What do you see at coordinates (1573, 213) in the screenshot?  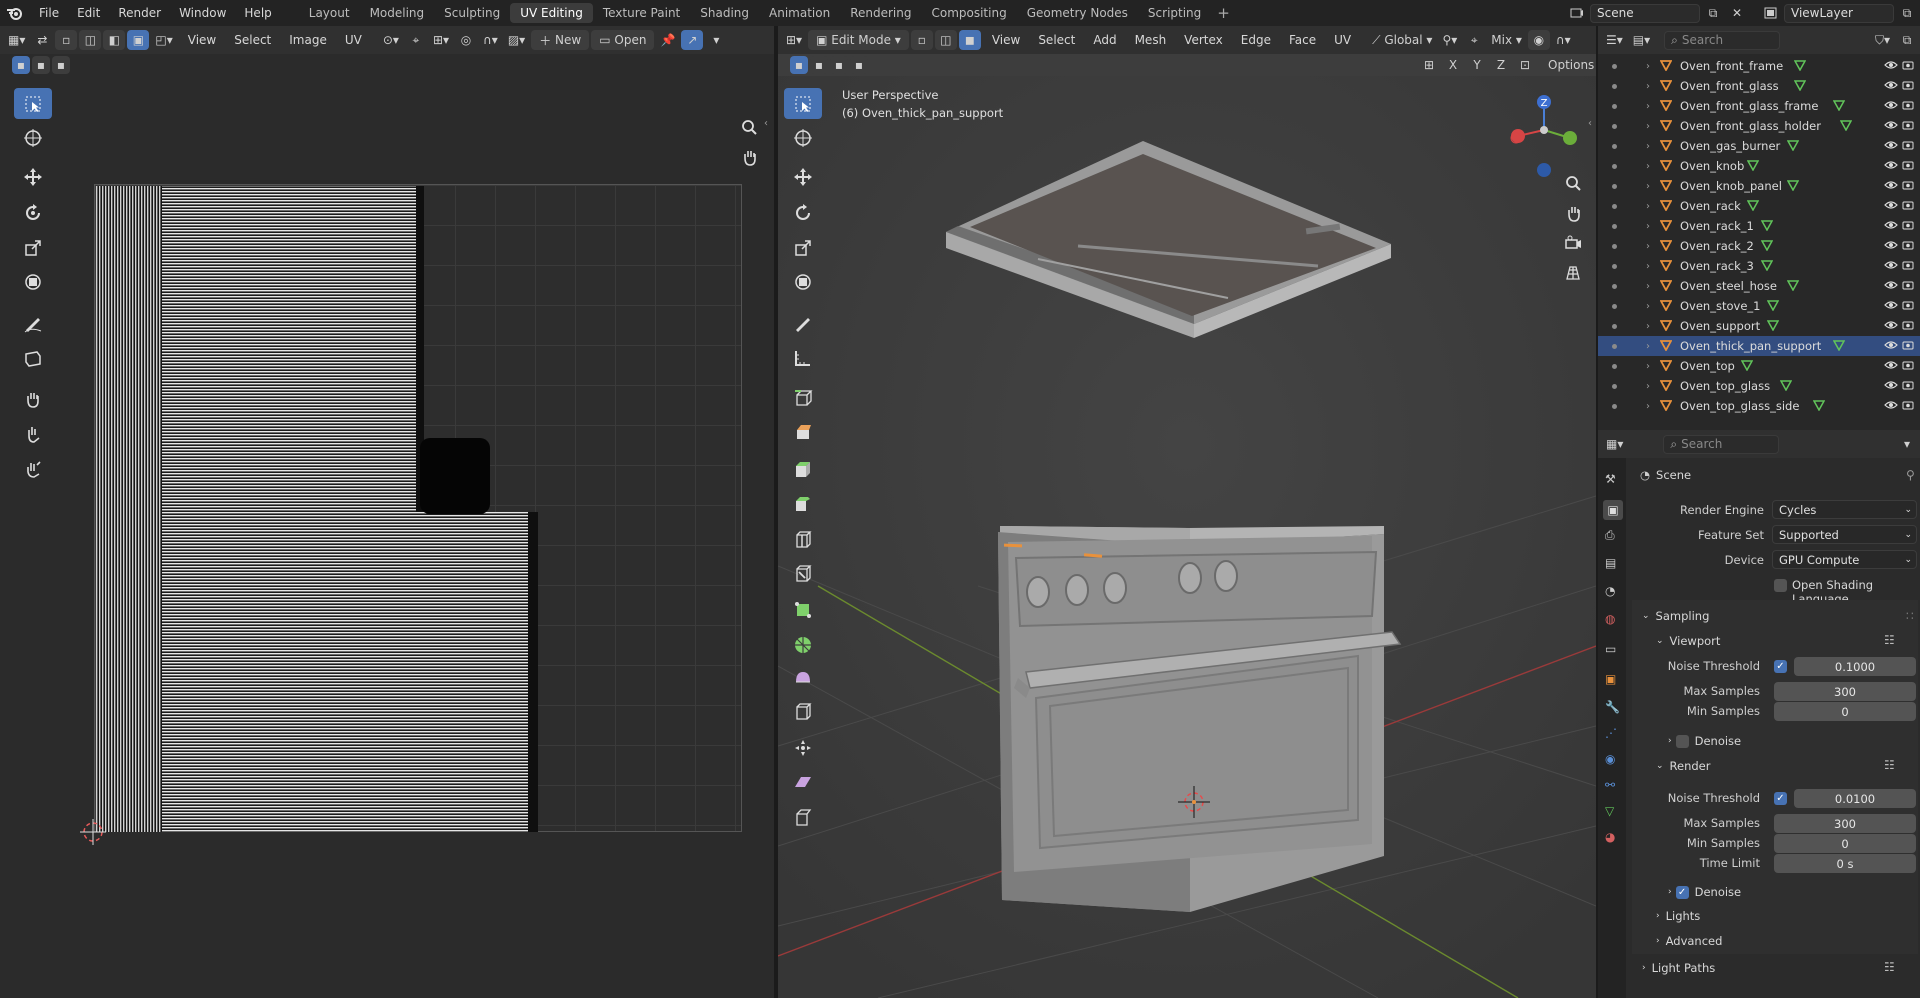 I see `move-view-hand-icon` at bounding box center [1573, 213].